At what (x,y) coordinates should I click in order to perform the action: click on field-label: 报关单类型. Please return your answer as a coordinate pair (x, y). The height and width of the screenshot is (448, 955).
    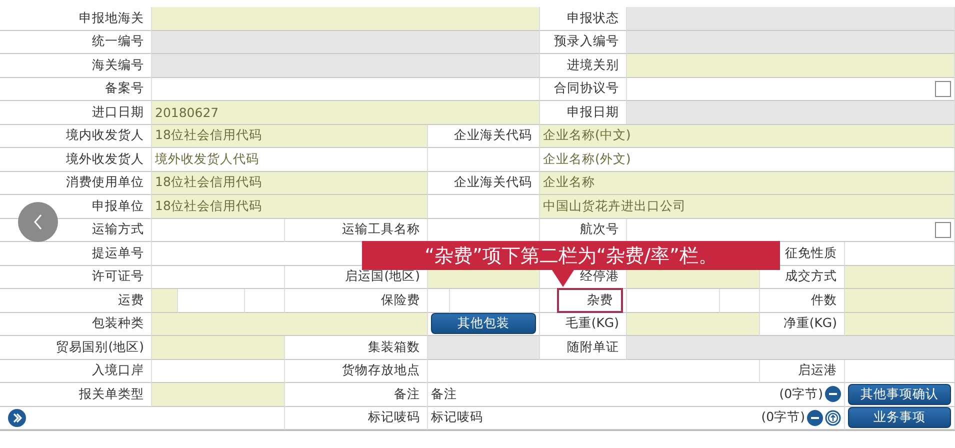
    Looking at the image, I should click on (111, 393).